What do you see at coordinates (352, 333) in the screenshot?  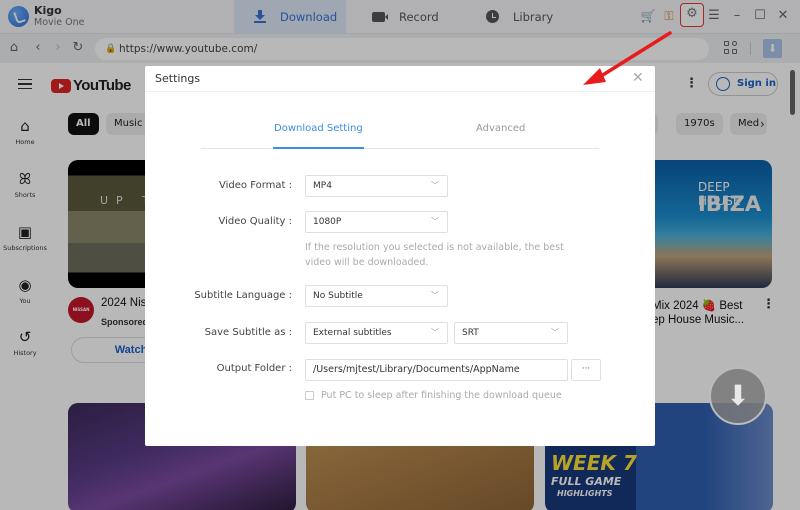 I see `save-subtitle-value: External subtitles` at bounding box center [352, 333].